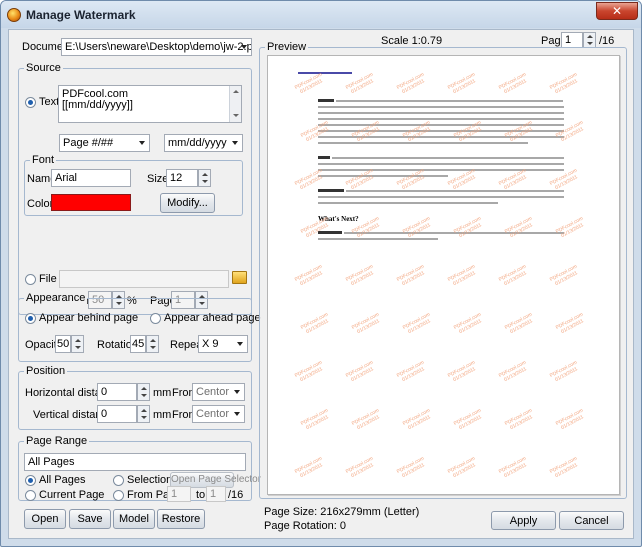 Image resolution: width=642 pixels, height=547 pixels. What do you see at coordinates (305, 526) in the screenshot?
I see `page-rotation-label: Page Rotation: 0` at bounding box center [305, 526].